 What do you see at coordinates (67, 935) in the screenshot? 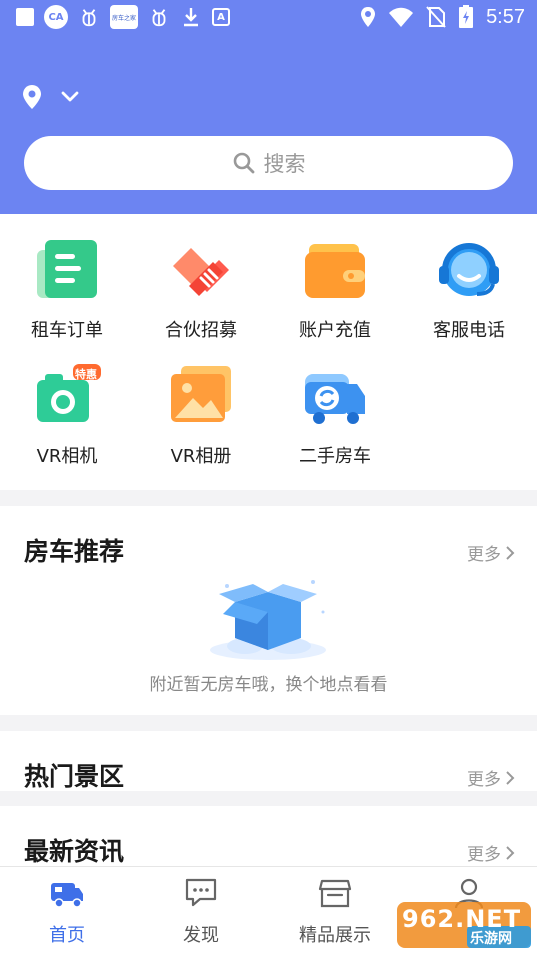
I see `nav-label: 首页` at bounding box center [67, 935].